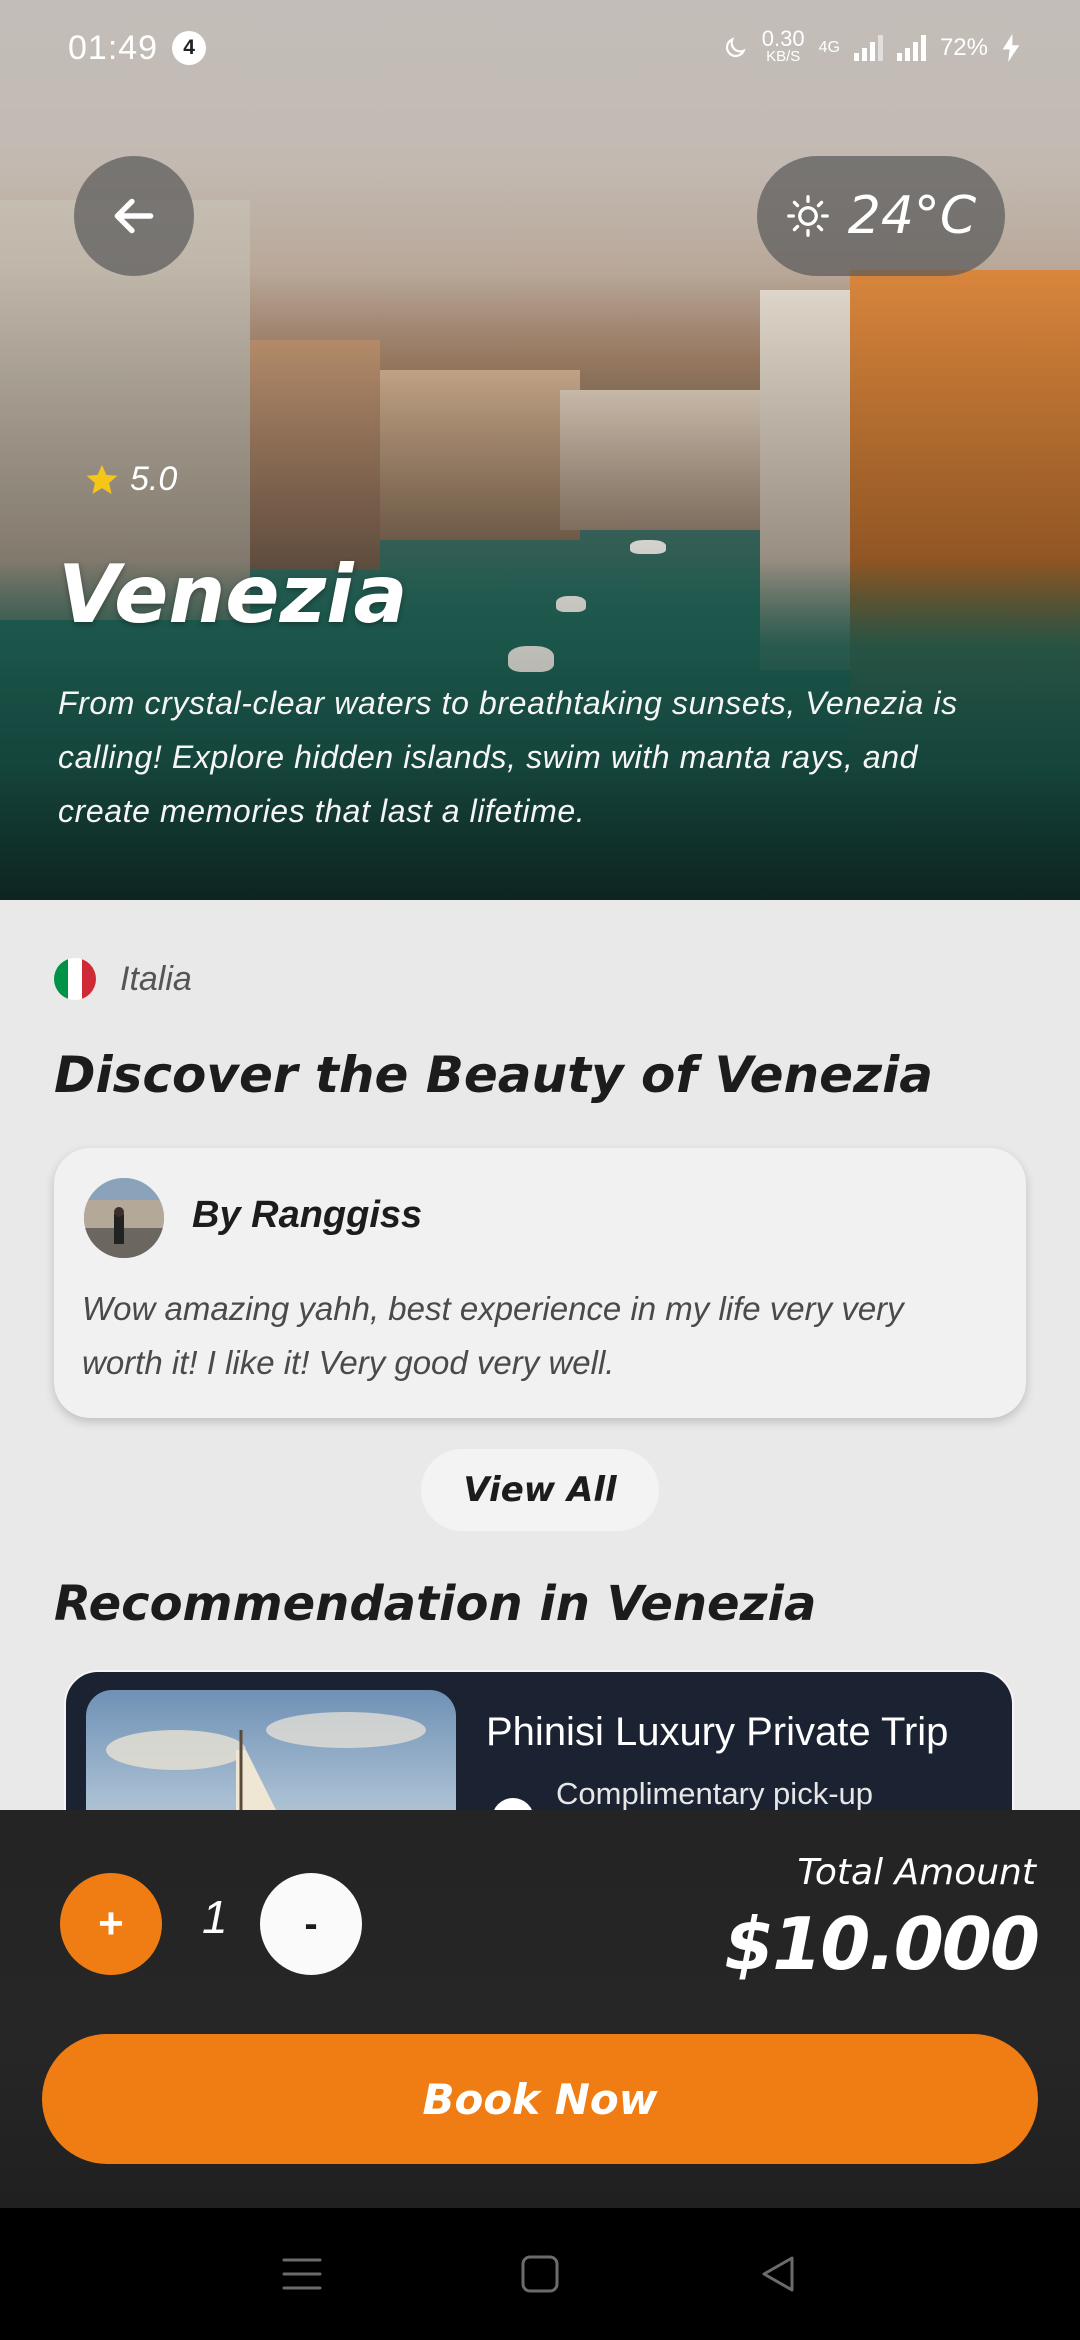 Image resolution: width=1080 pixels, height=2340 pixels. Describe the element at coordinates (735, 47) in the screenshot. I see `moon-icon` at that location.